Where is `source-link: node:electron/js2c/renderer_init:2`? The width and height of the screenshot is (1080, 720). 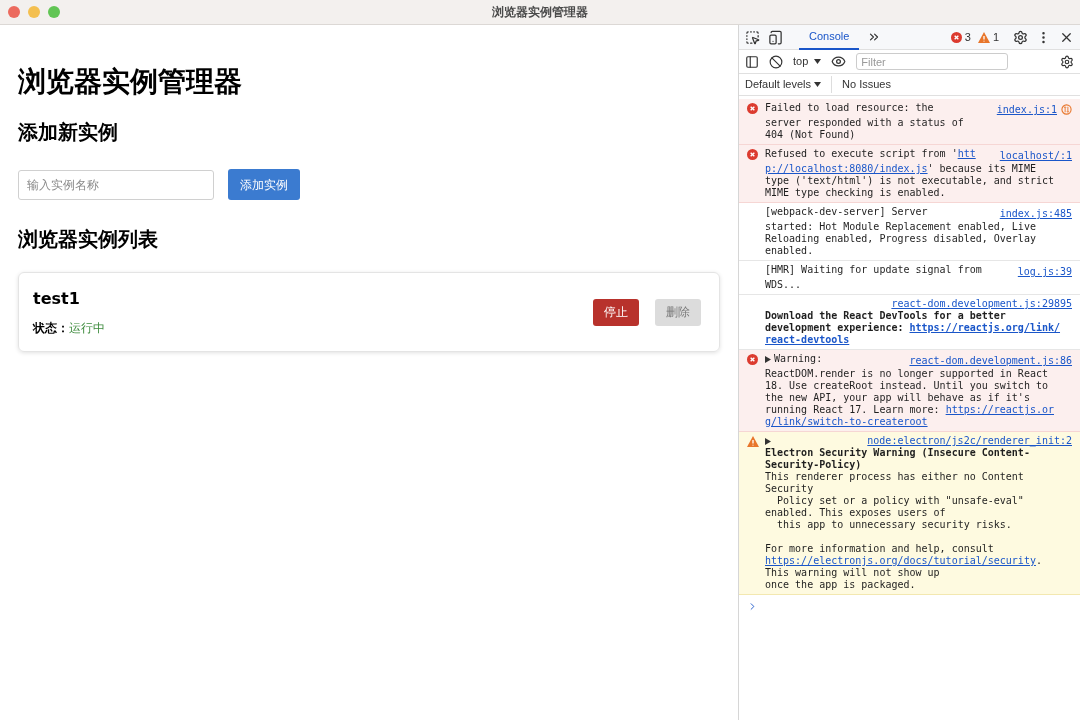 source-link: node:electron/js2c/renderer_init:2 is located at coordinates (969, 441).